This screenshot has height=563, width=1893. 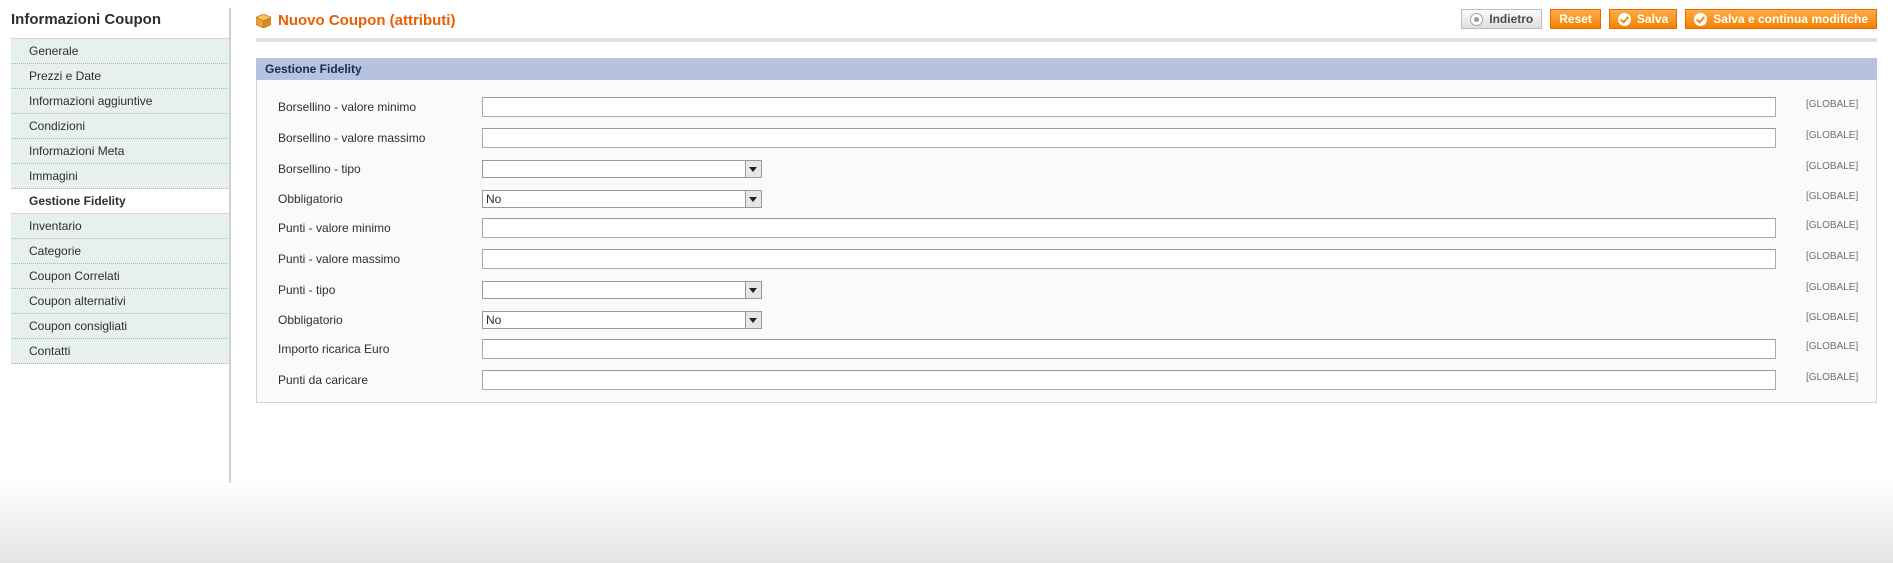 I want to click on page-title-wrap: Nuovo Coupon (attributi), so click(x=355, y=20).